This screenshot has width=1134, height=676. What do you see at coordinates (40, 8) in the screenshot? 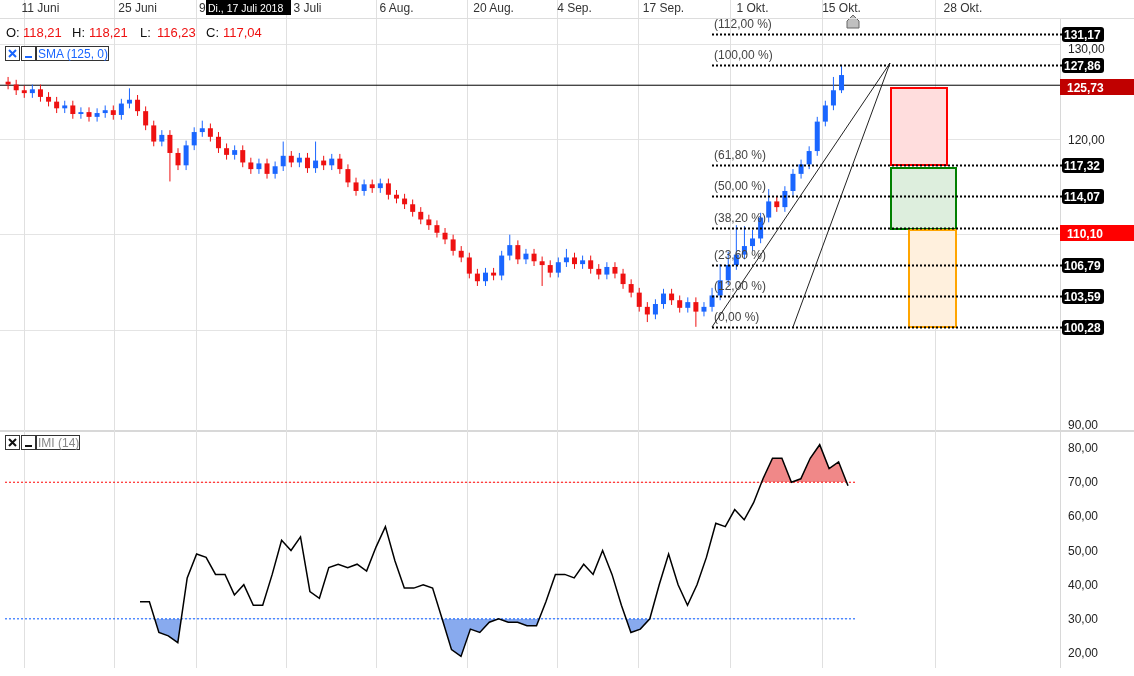
I see `date-label: 11 Juni` at bounding box center [40, 8].